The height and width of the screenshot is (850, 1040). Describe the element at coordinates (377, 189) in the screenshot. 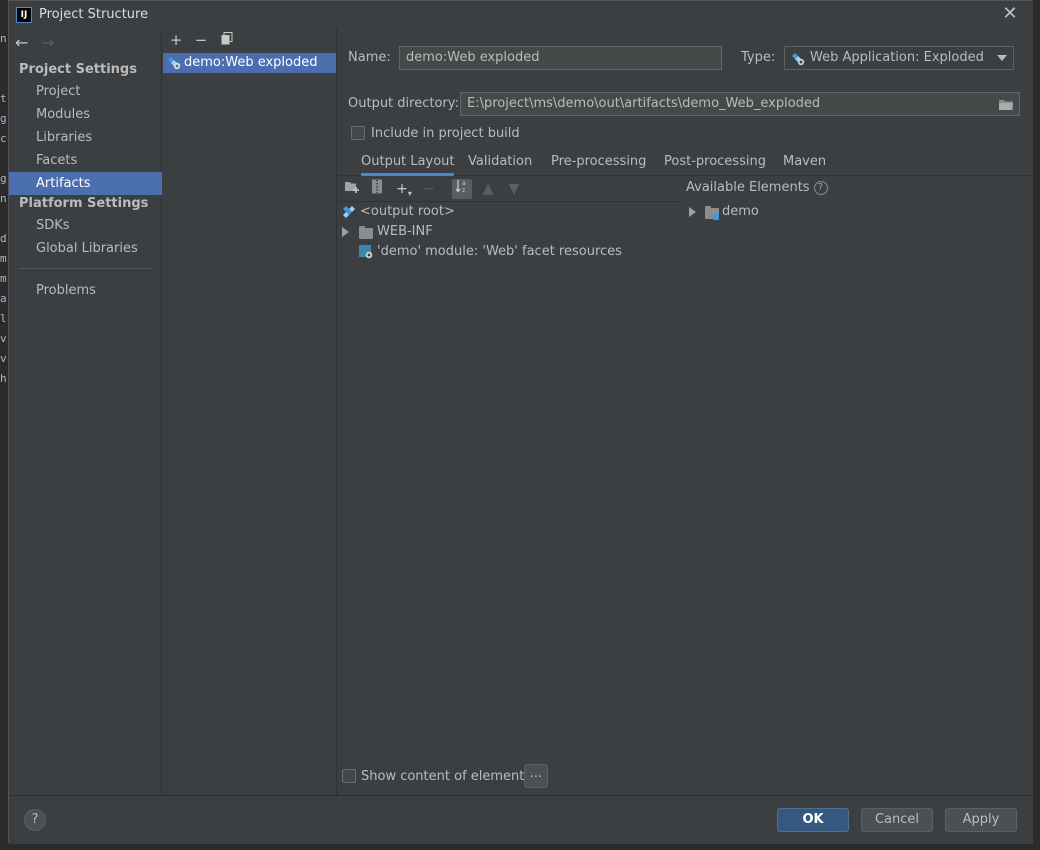

I see `create-archive-icon` at that location.